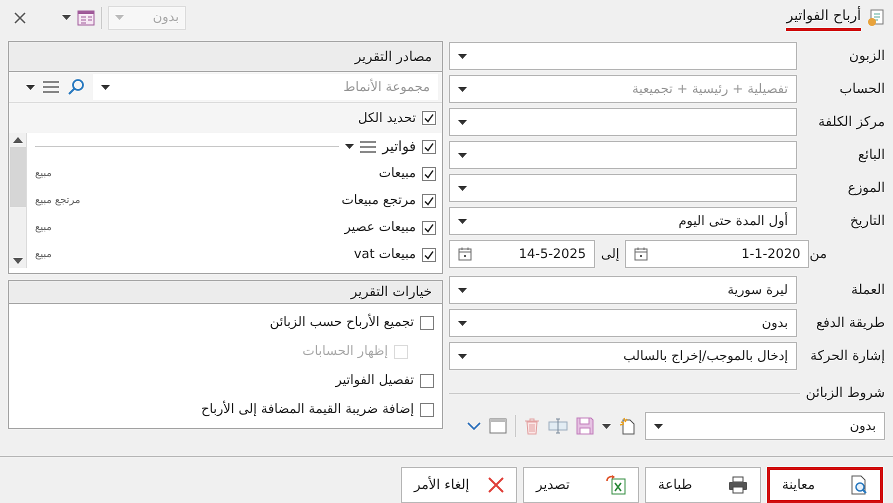 This screenshot has height=503, width=893. I want to click on field-label: من, so click(818, 254).